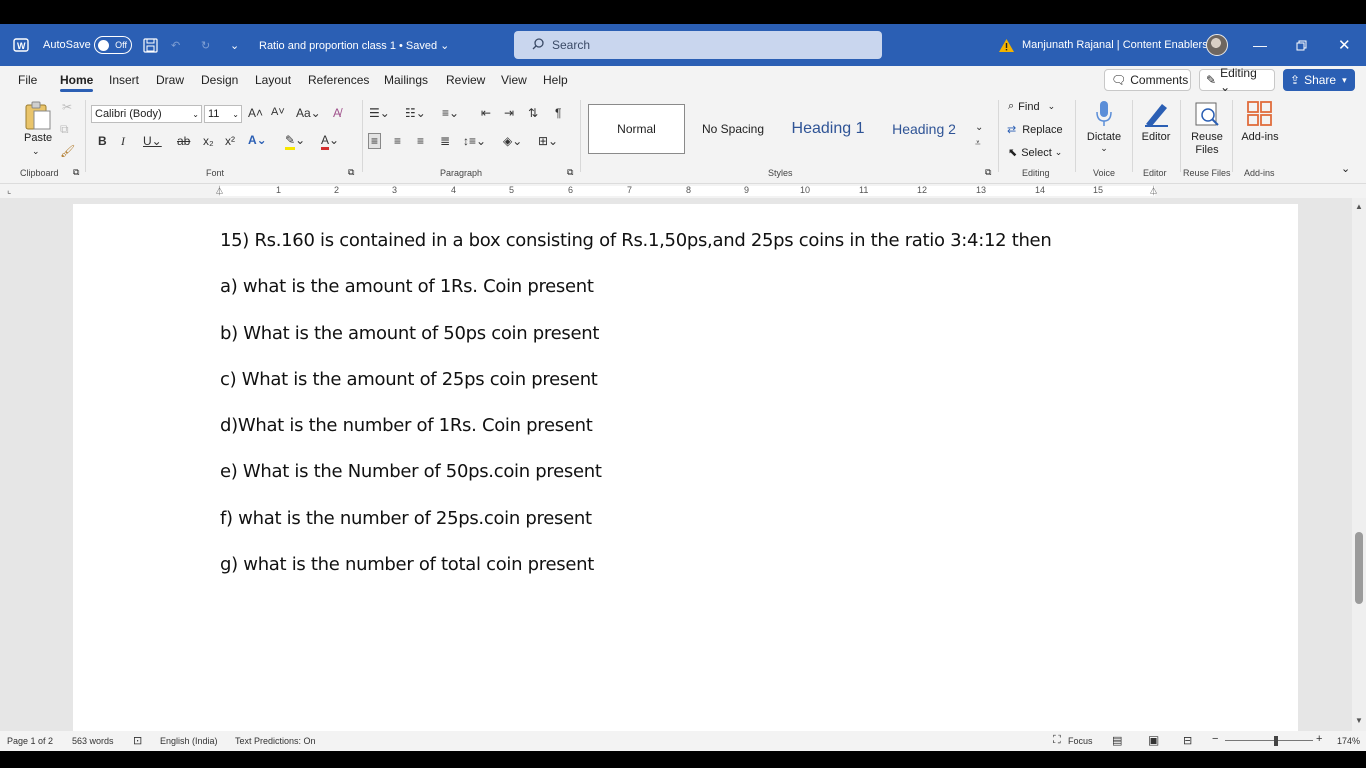  Describe the element at coordinates (1031, 106) in the screenshot. I see `find-button: ⌕ Find ⌄` at that location.